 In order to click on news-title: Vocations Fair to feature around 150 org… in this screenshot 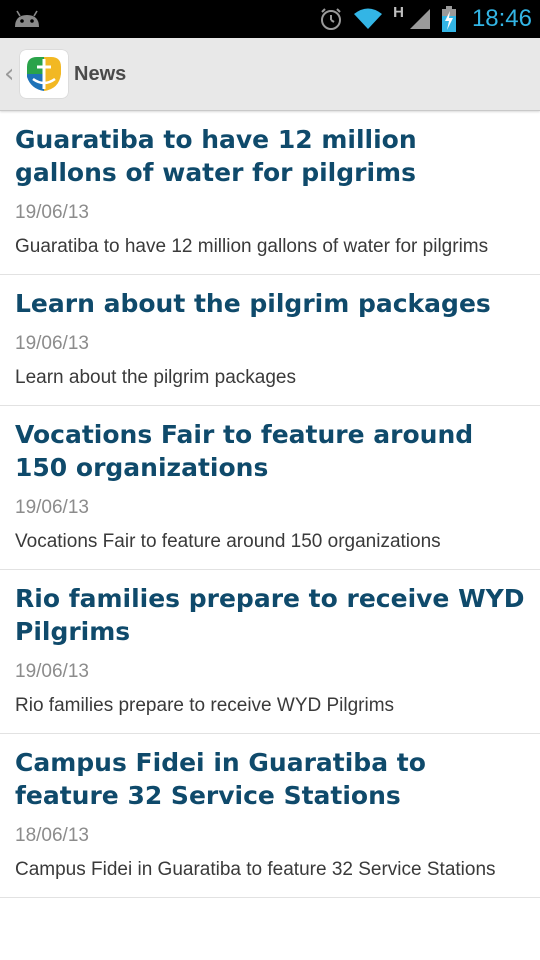, I will do `click(244, 451)`.